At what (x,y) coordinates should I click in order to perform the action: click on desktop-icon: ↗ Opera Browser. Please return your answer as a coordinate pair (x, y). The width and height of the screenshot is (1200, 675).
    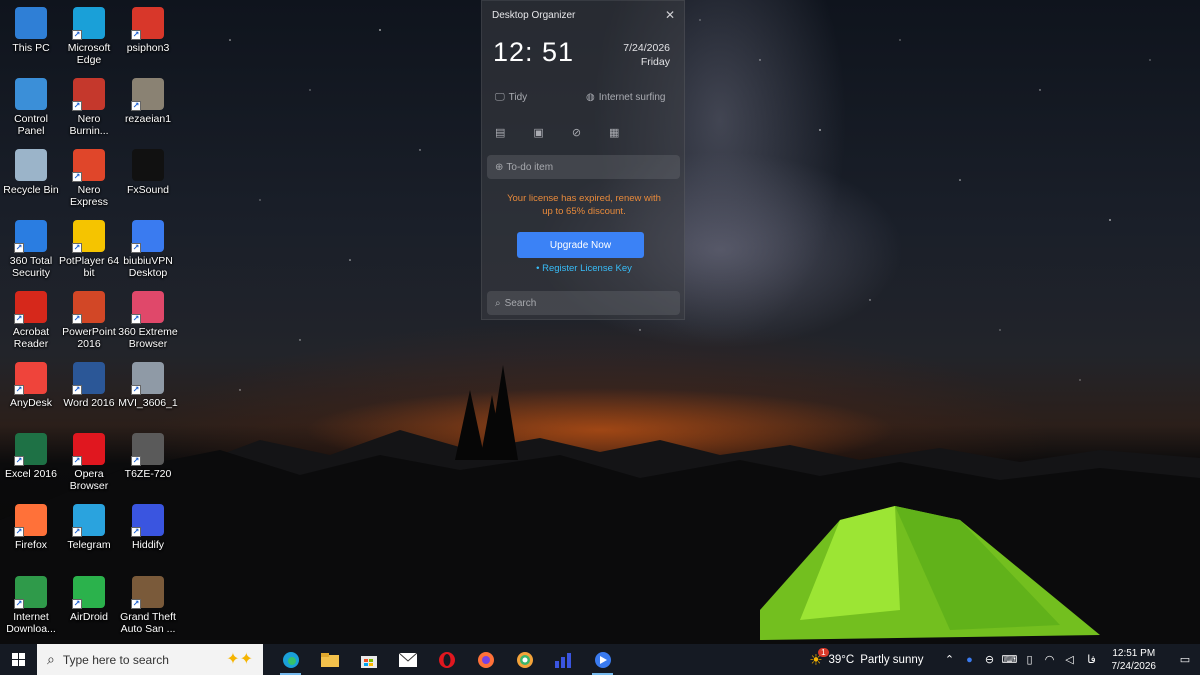
    Looking at the image, I should click on (89, 462).